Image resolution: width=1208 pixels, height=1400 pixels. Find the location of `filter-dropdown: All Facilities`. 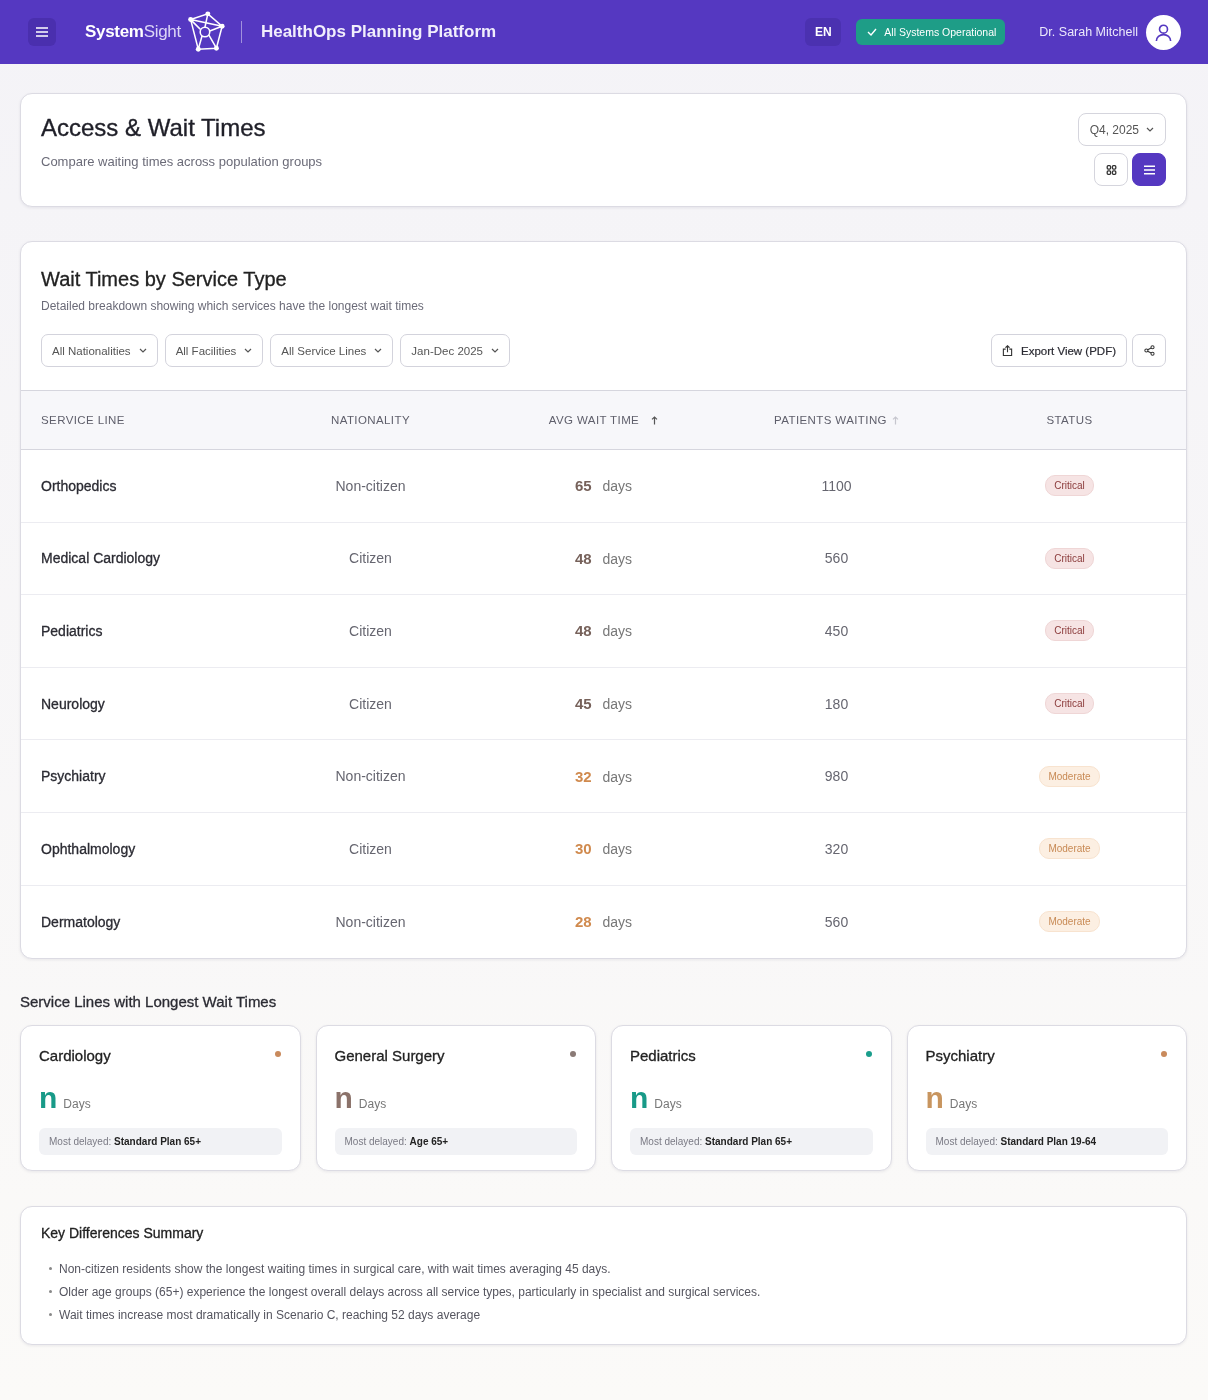

filter-dropdown: All Facilities is located at coordinates (214, 350).